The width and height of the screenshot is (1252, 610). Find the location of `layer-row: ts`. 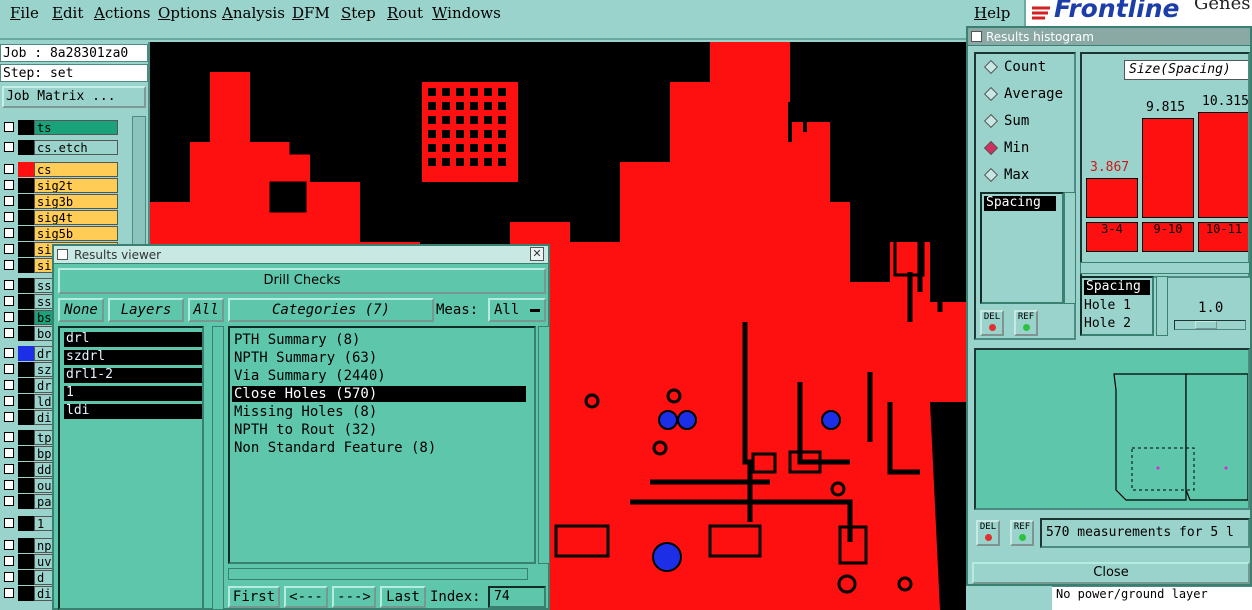

layer-row: ts is located at coordinates (61, 127).